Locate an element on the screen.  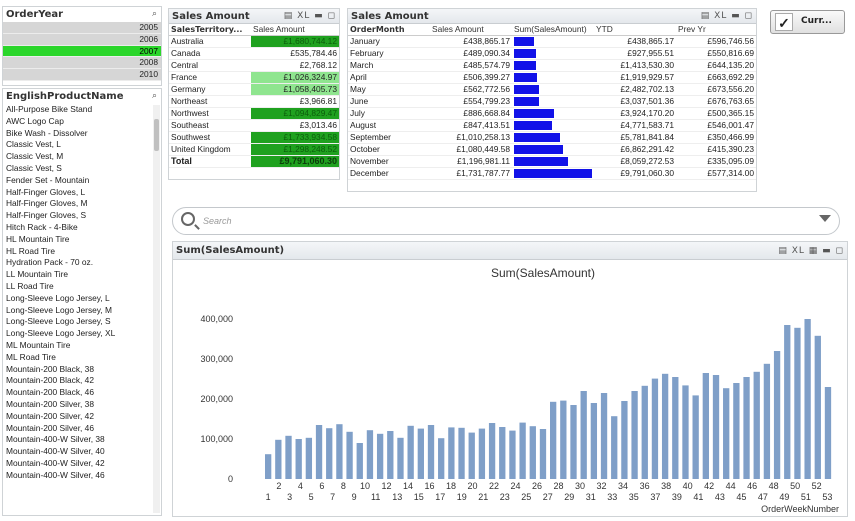
territory-caption: Sales Amount ▤ ⅩⅬ ▬ ◻ is located at coordinates (254, 16).